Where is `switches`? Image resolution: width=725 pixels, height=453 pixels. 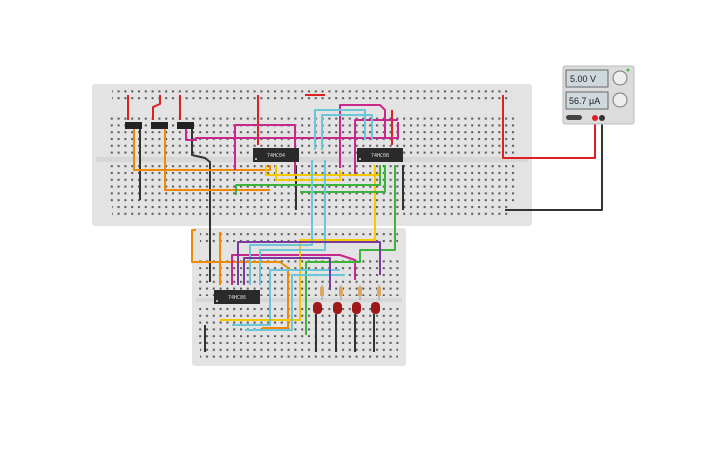 switches is located at coordinates (159, 125).